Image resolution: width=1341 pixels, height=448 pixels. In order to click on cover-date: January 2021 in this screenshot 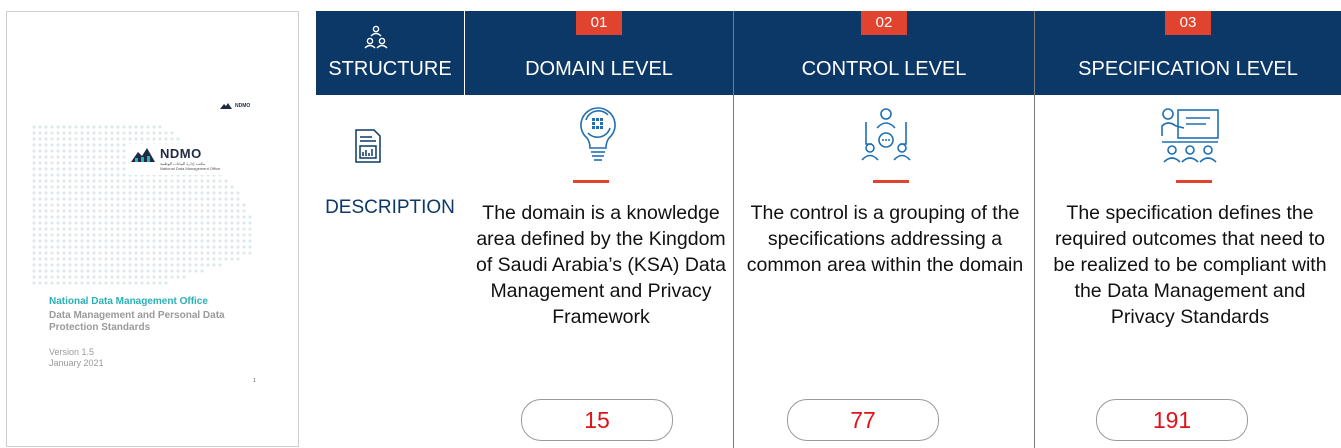, I will do `click(76, 363)`.